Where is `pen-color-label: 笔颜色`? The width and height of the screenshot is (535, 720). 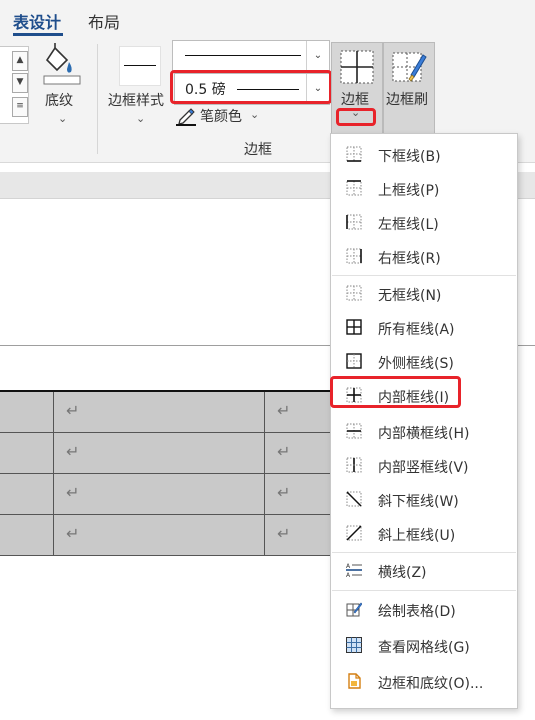 pen-color-label: 笔颜色 is located at coordinates (221, 117).